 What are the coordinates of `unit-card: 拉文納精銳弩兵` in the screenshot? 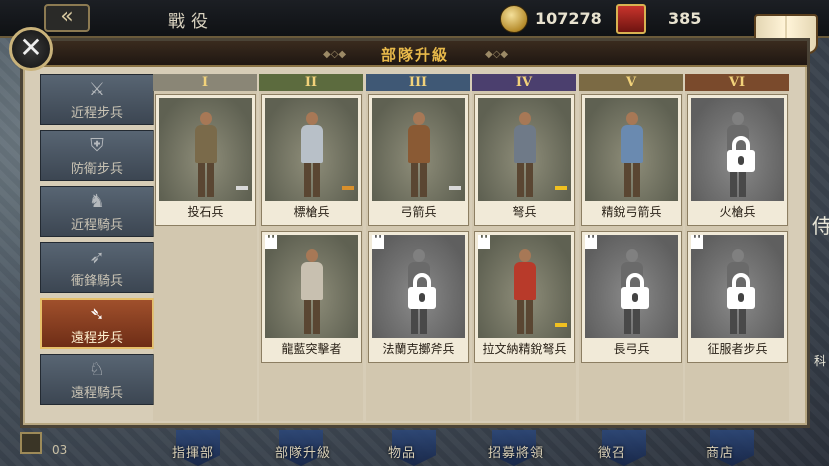 It's located at (524, 297).